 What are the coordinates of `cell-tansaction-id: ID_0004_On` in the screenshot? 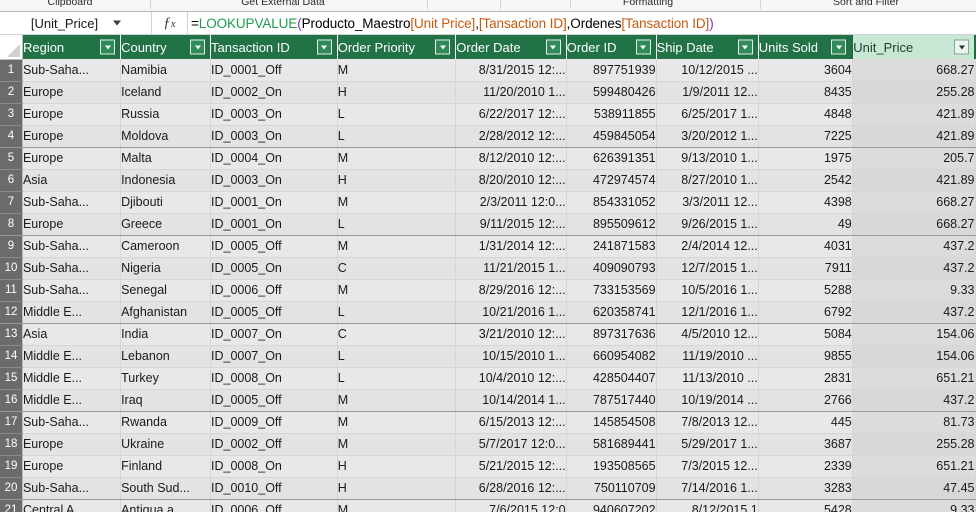 It's located at (274, 158).